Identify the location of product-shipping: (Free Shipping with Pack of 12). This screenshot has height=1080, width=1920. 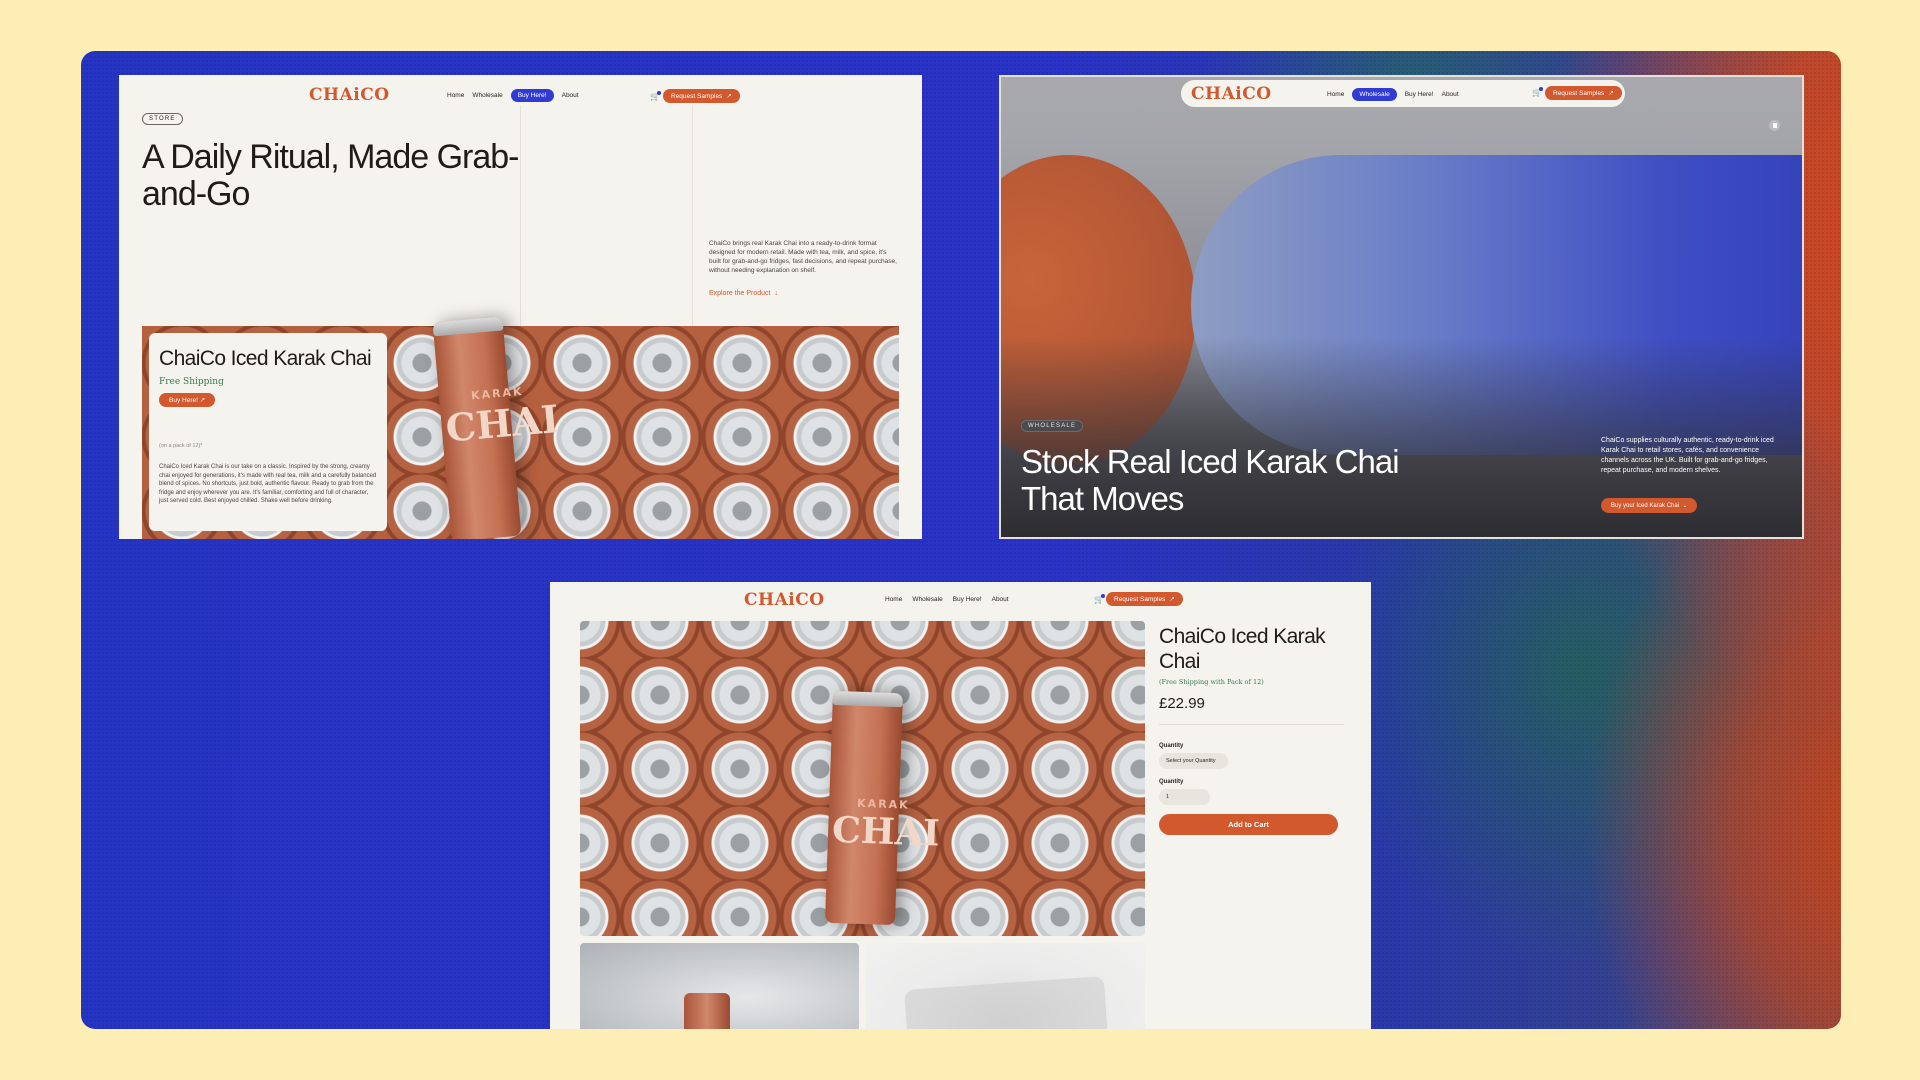
(1211, 682).